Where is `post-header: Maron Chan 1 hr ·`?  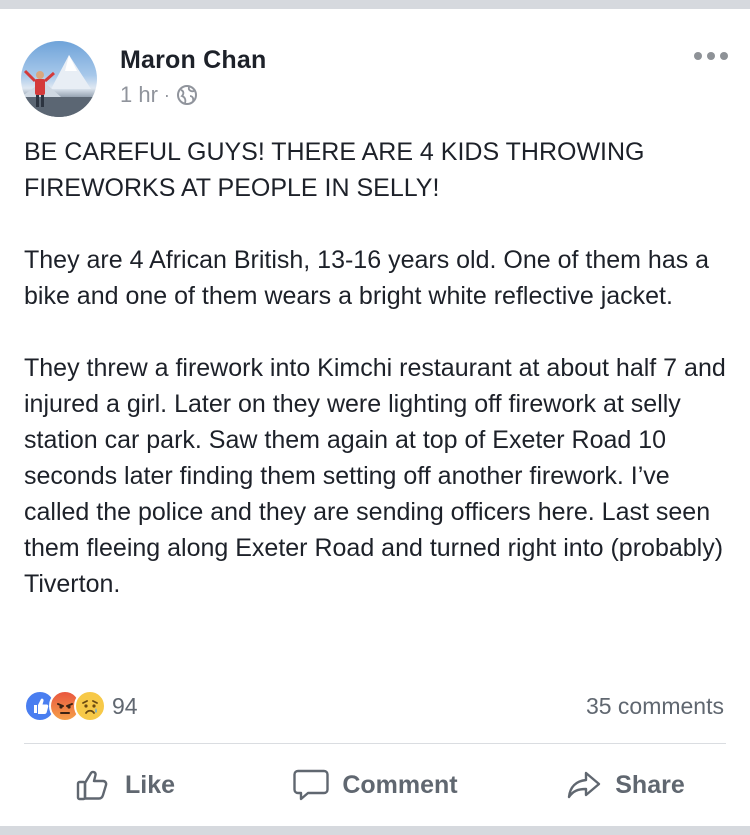 post-header: Maron Chan 1 hr · is located at coordinates (375, 63).